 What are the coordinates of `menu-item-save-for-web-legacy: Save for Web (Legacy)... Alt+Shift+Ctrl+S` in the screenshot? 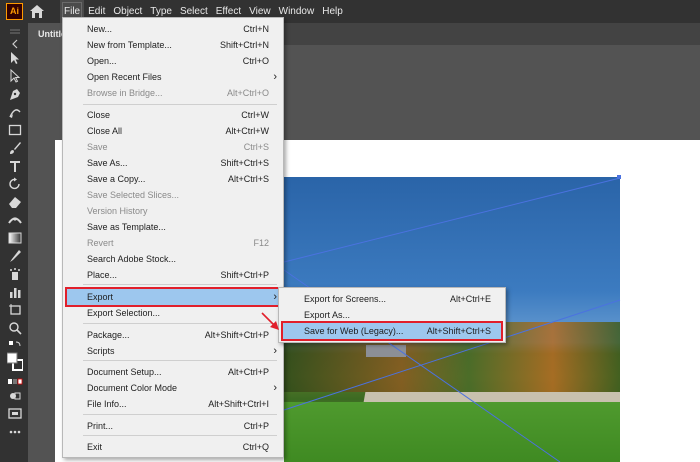 It's located at (392, 331).